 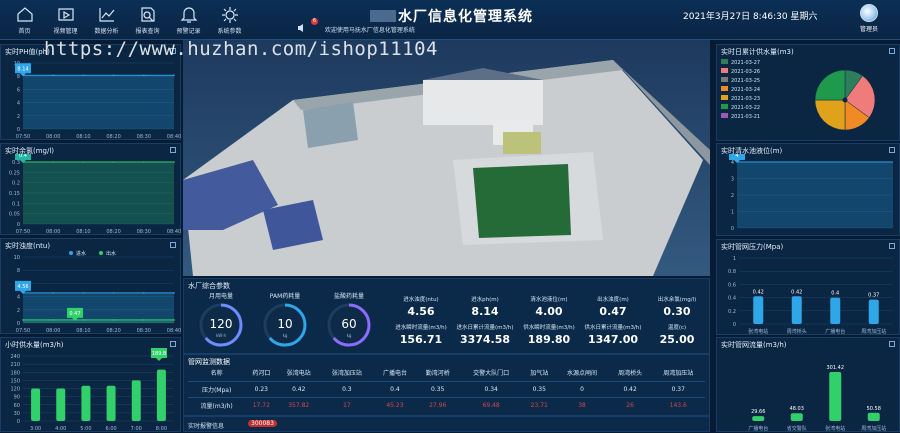 What do you see at coordinates (98, 307) in the screenshot?
I see `series-area` at bounding box center [98, 307].